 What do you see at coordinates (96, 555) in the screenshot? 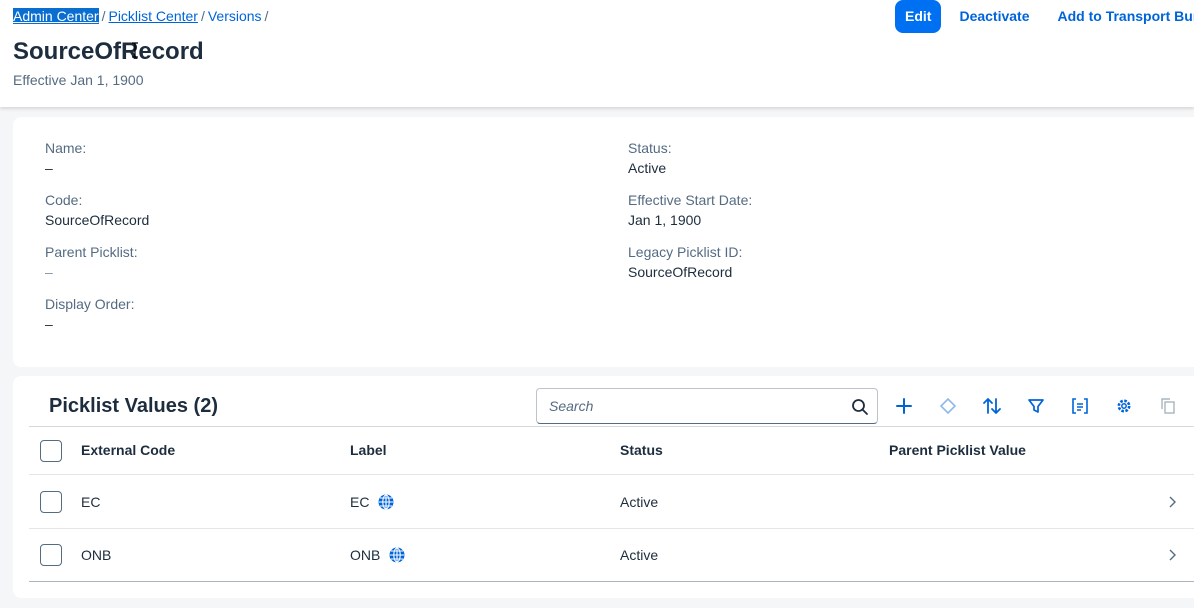
I see `cell-external-code: ONB` at bounding box center [96, 555].